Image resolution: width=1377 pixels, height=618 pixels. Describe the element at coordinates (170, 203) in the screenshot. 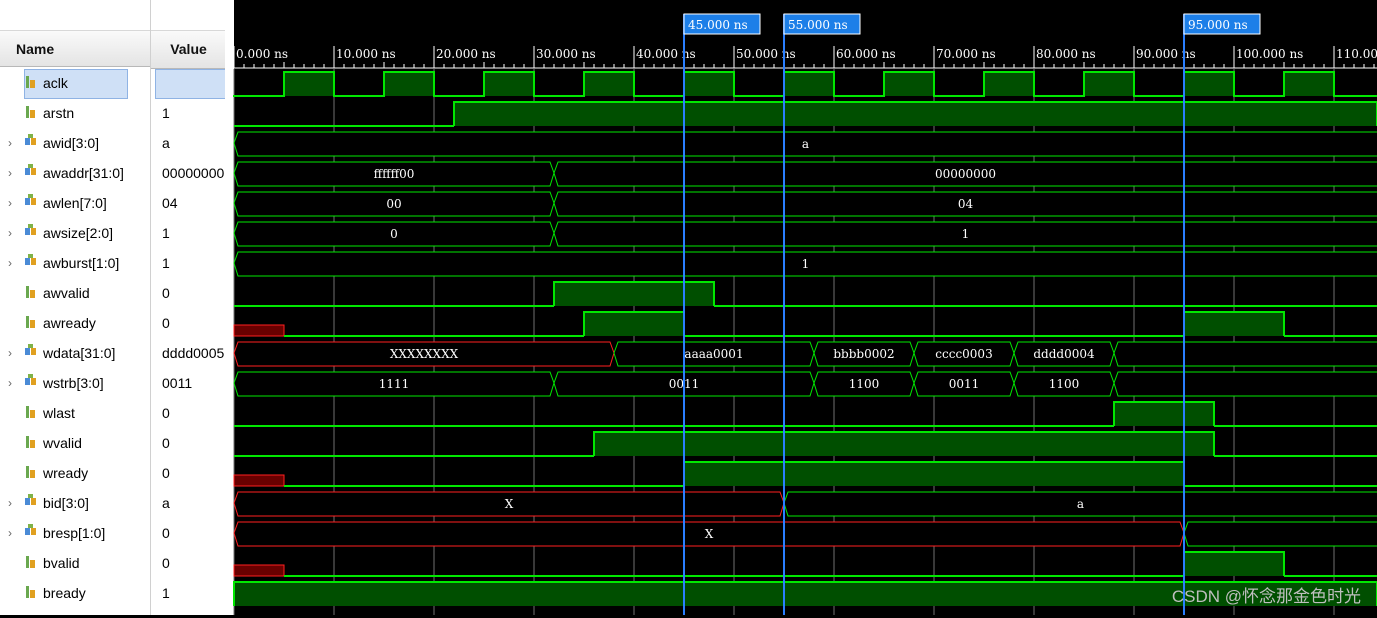

I see `signal-value-awlen: 04` at that location.